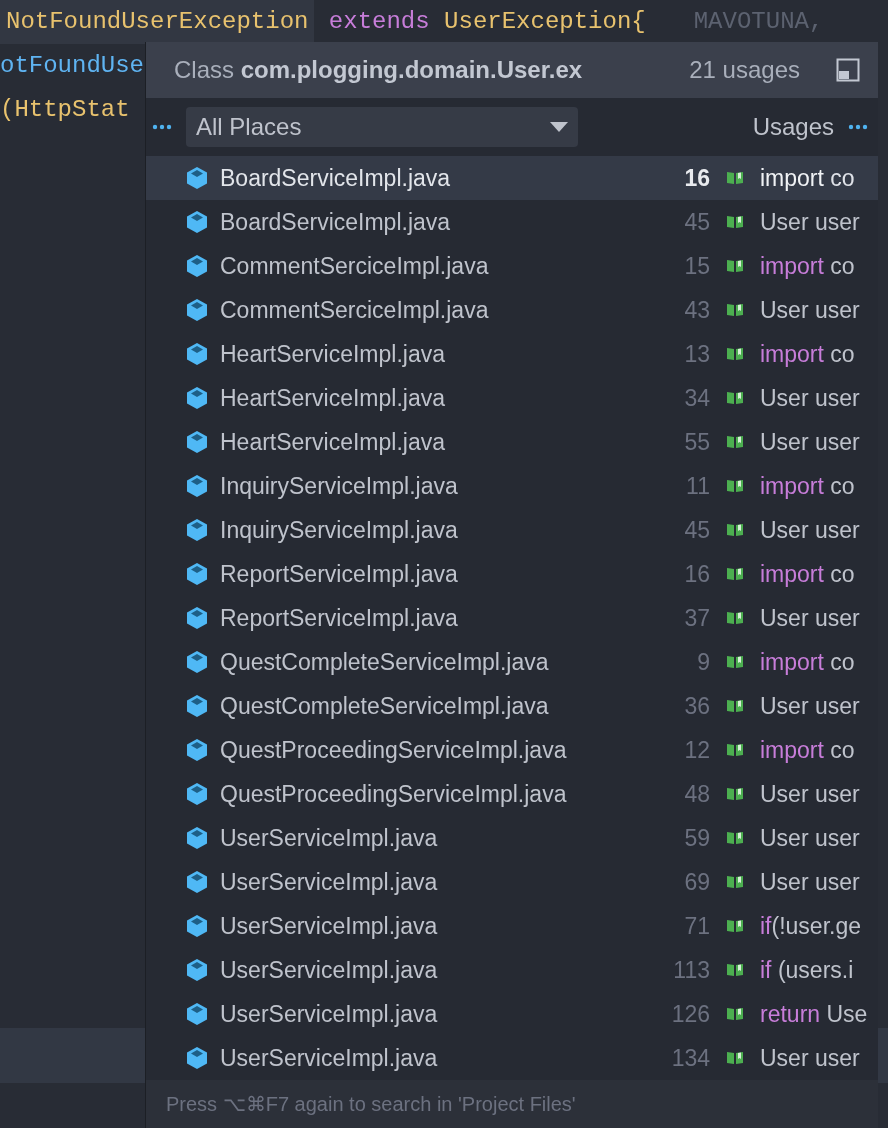 The height and width of the screenshot is (1128, 888). I want to click on line-number: 113, so click(691, 970).